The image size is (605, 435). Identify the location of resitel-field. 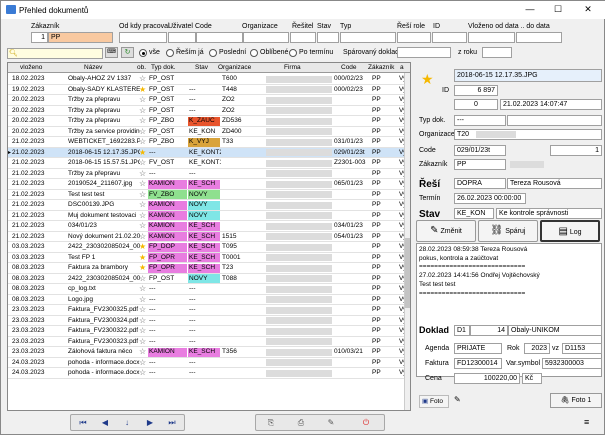
(303, 37).